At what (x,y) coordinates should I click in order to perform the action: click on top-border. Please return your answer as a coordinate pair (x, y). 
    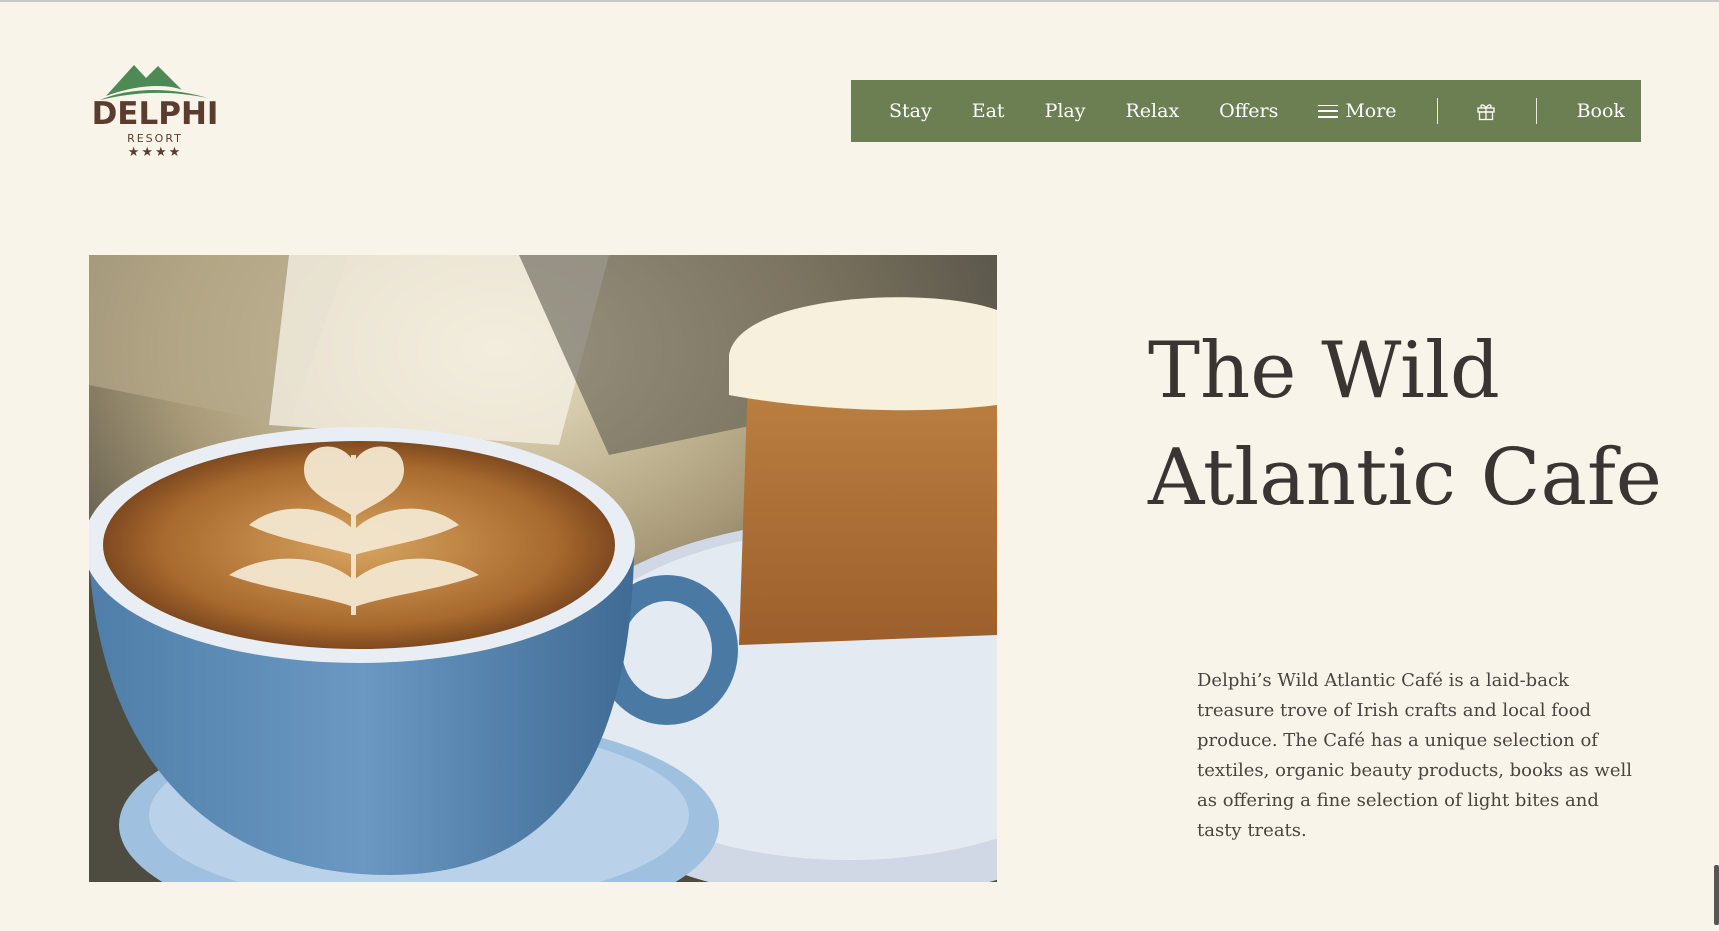
    Looking at the image, I should click on (859, 1).